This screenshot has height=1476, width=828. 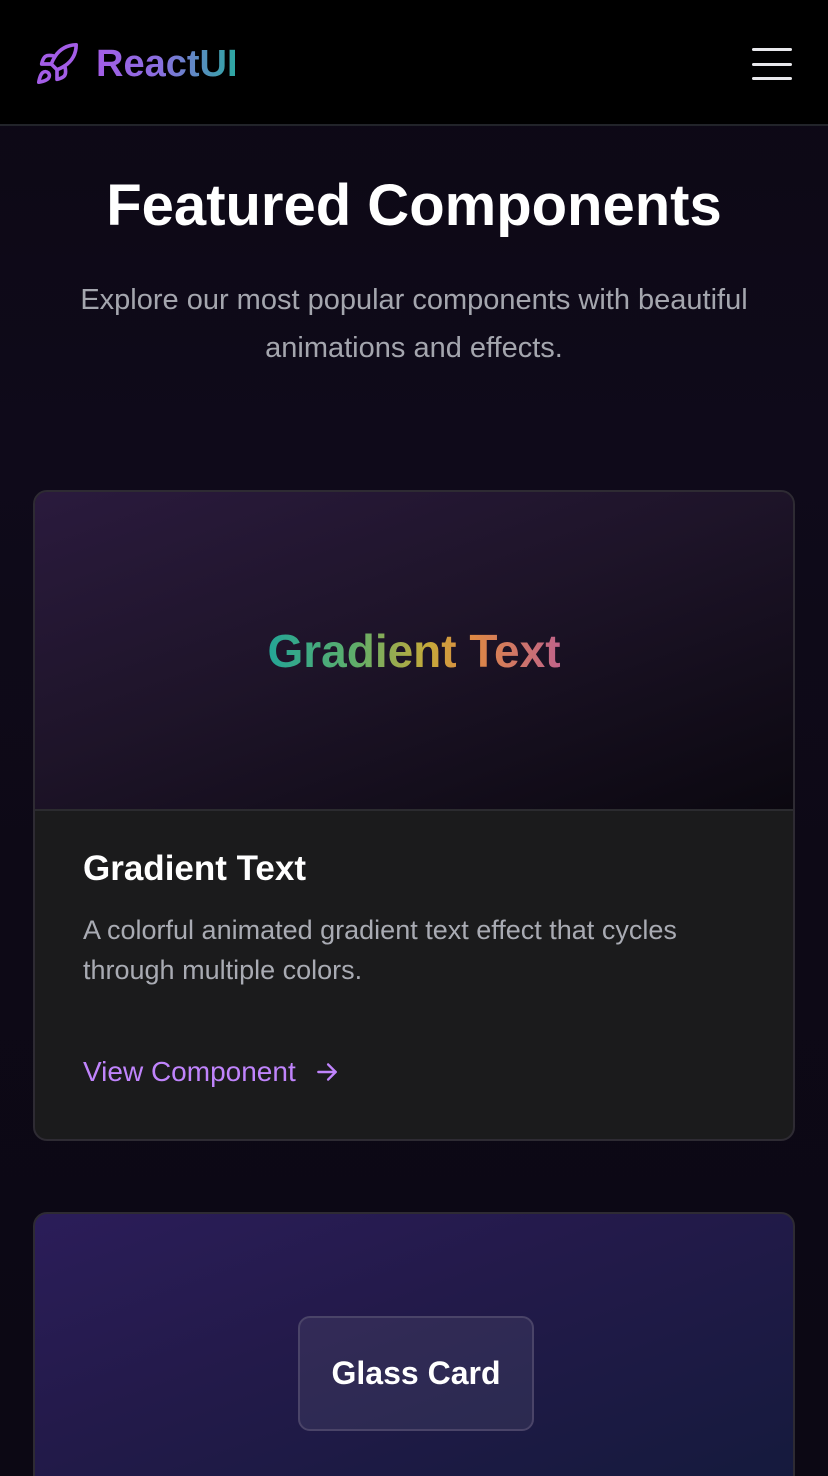 What do you see at coordinates (167, 64) in the screenshot?
I see `brand-name: ReactUI` at bounding box center [167, 64].